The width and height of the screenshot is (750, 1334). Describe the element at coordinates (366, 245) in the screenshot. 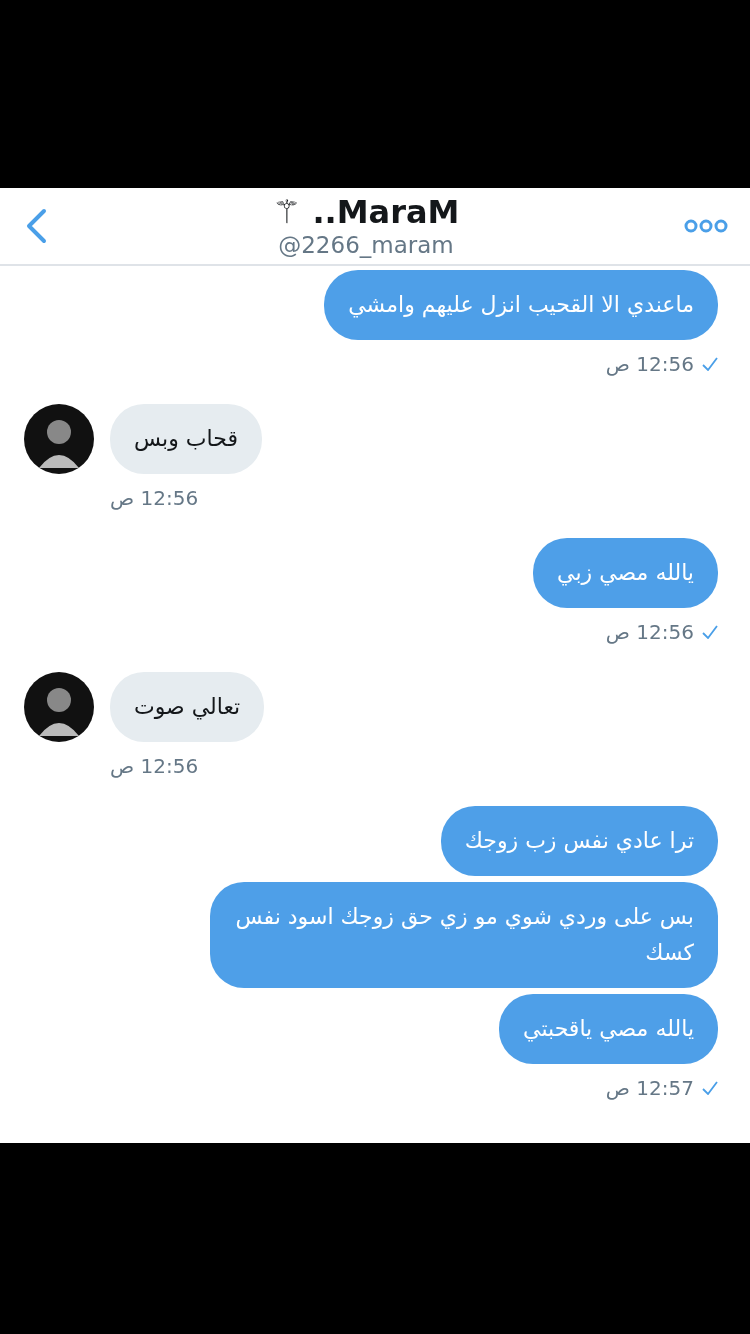

I see `username: @2266_maram` at that location.